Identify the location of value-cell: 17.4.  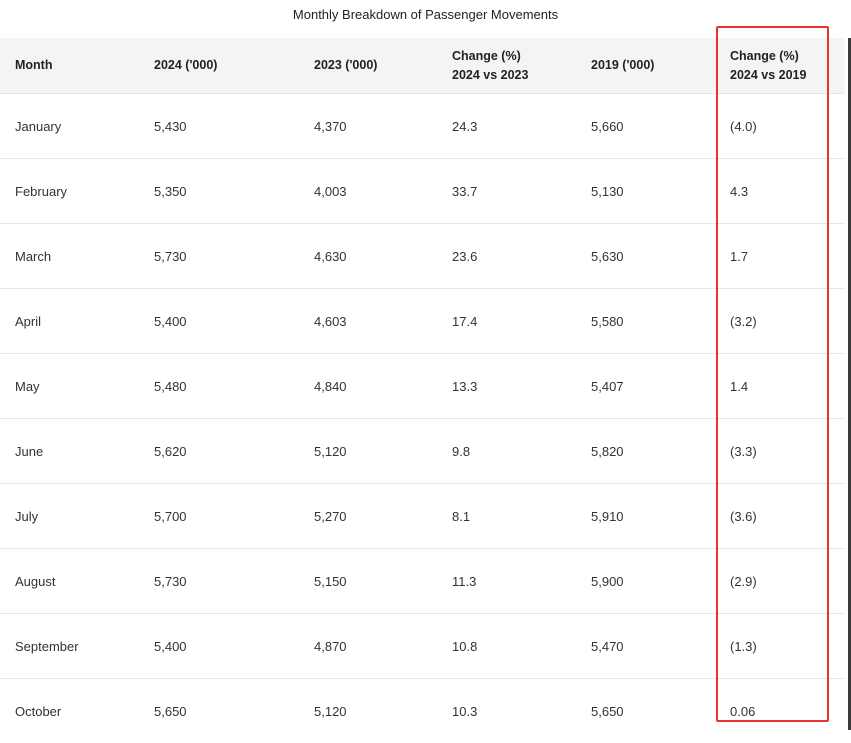
(506, 321).